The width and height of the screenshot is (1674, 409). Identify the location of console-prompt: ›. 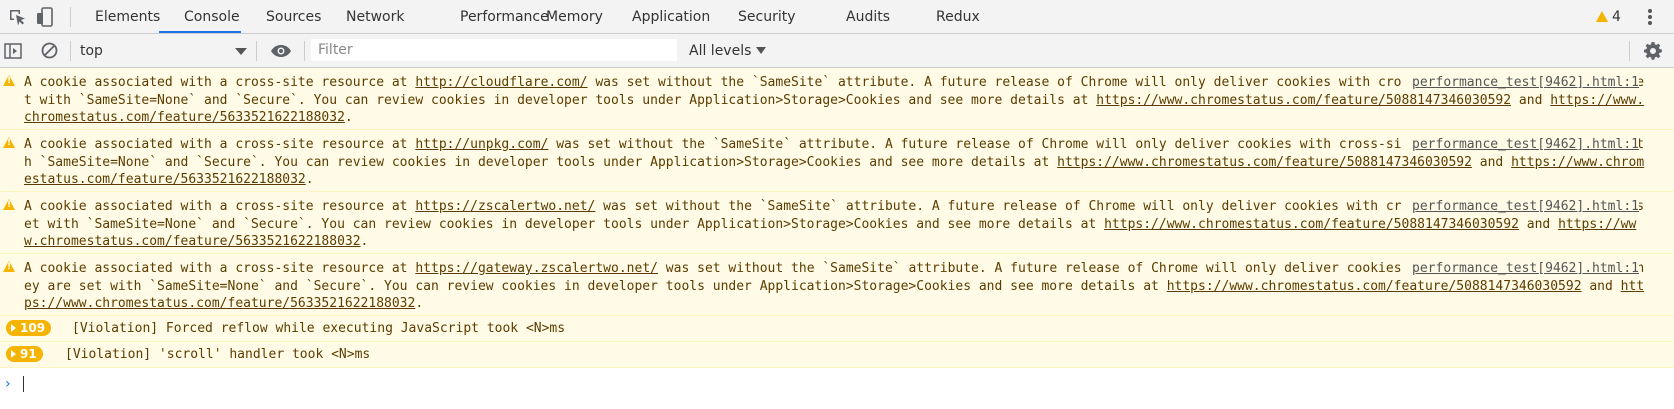
(837, 383).